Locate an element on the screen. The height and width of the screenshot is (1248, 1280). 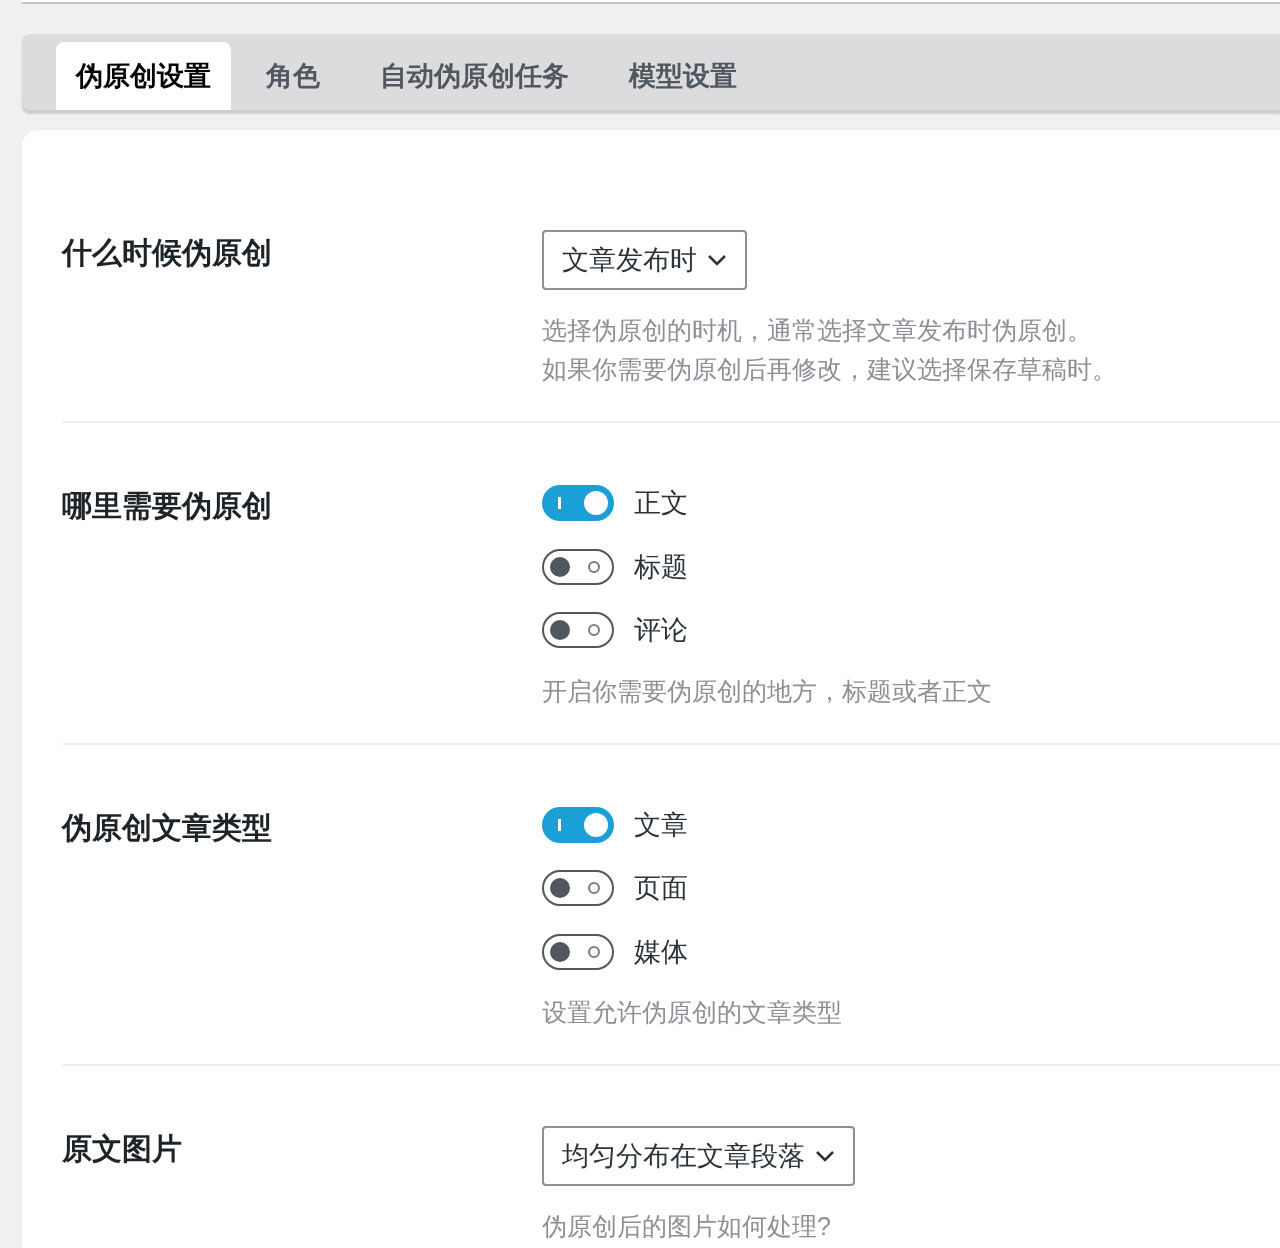
select-dropdown: 文章发布时 is located at coordinates (644, 260).